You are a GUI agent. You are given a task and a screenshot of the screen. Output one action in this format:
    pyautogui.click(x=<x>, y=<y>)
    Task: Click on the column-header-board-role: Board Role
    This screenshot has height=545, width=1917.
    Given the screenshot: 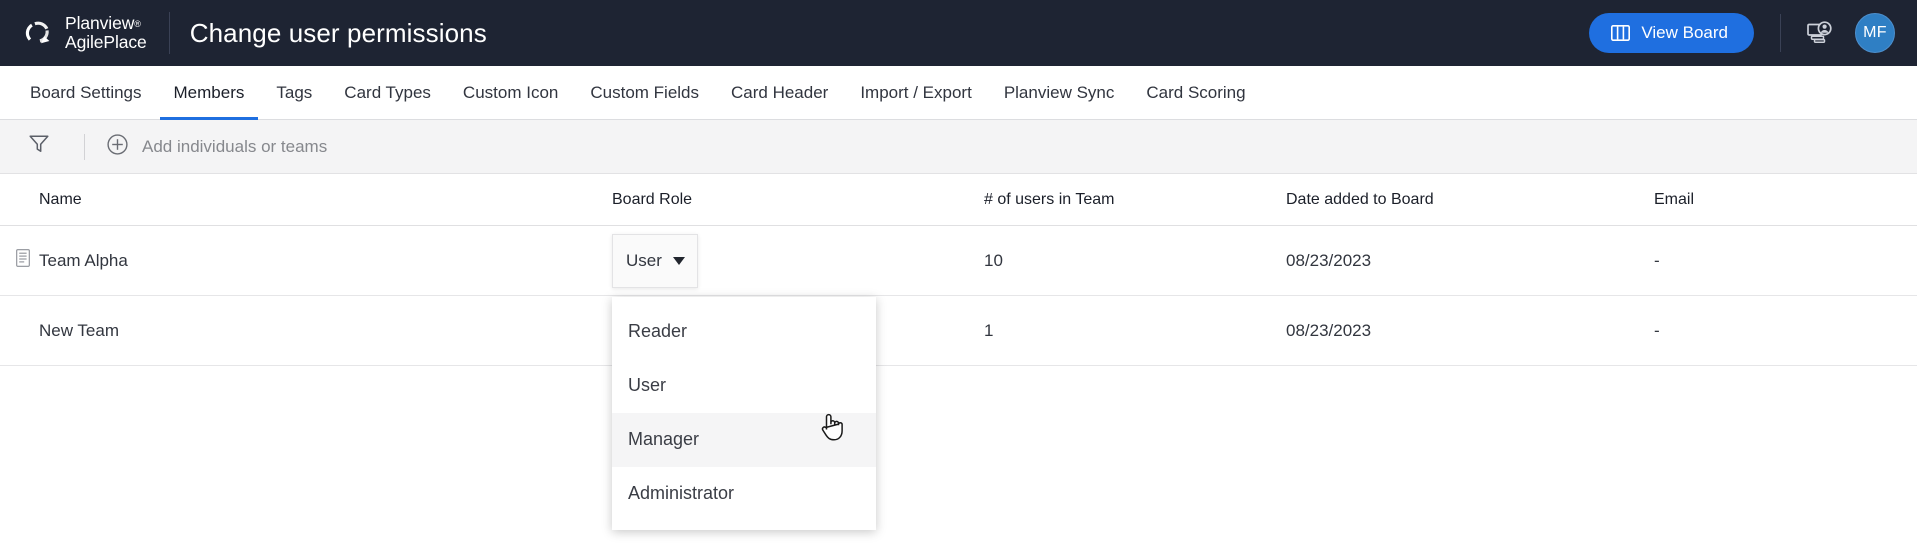 What is the action you would take?
    pyautogui.click(x=652, y=199)
    